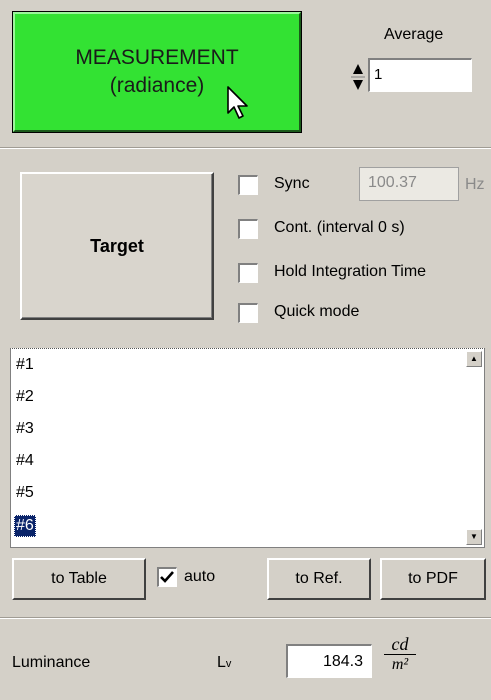 The image size is (491, 700). What do you see at coordinates (420, 75) in the screenshot?
I see `average-input: 1` at bounding box center [420, 75].